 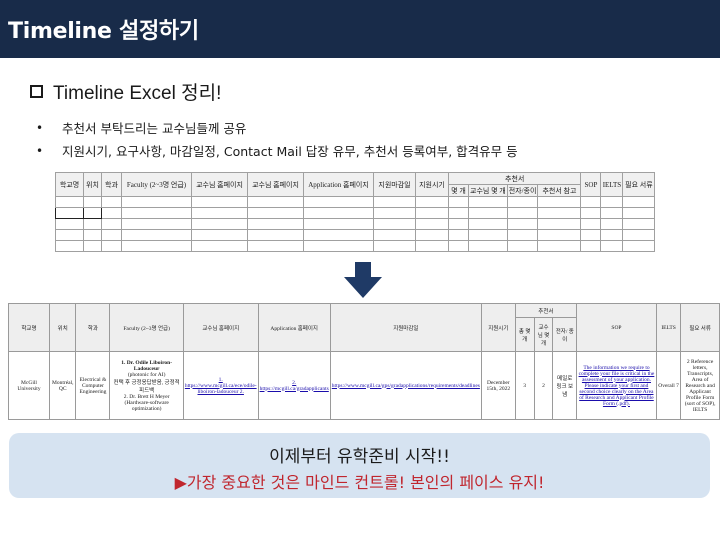 I want to click on checkbox-icon, so click(x=36, y=91).